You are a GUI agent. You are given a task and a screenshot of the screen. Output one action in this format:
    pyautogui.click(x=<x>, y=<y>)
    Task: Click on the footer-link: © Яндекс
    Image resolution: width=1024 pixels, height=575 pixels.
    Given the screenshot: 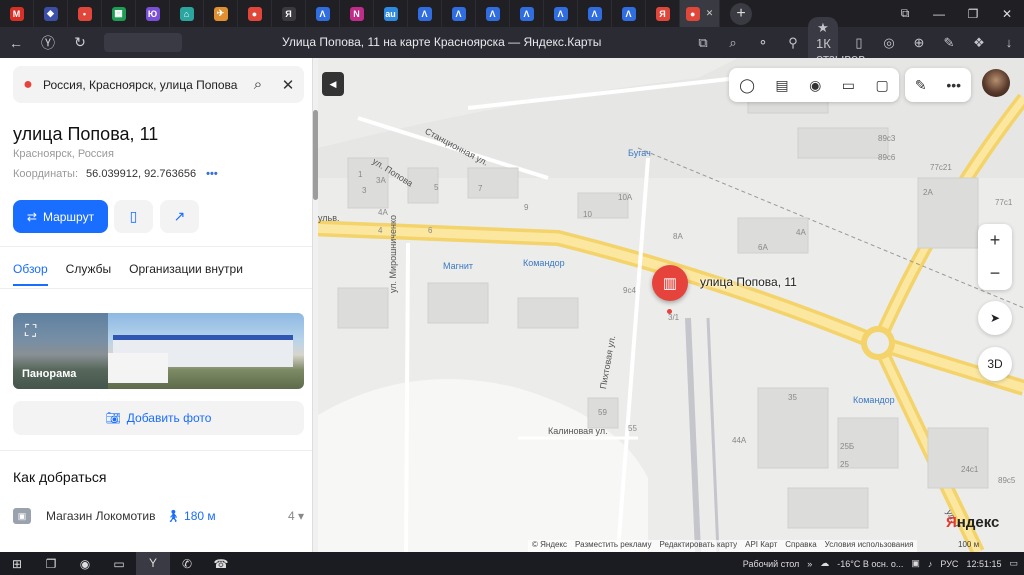 What is the action you would take?
    pyautogui.click(x=549, y=546)
    